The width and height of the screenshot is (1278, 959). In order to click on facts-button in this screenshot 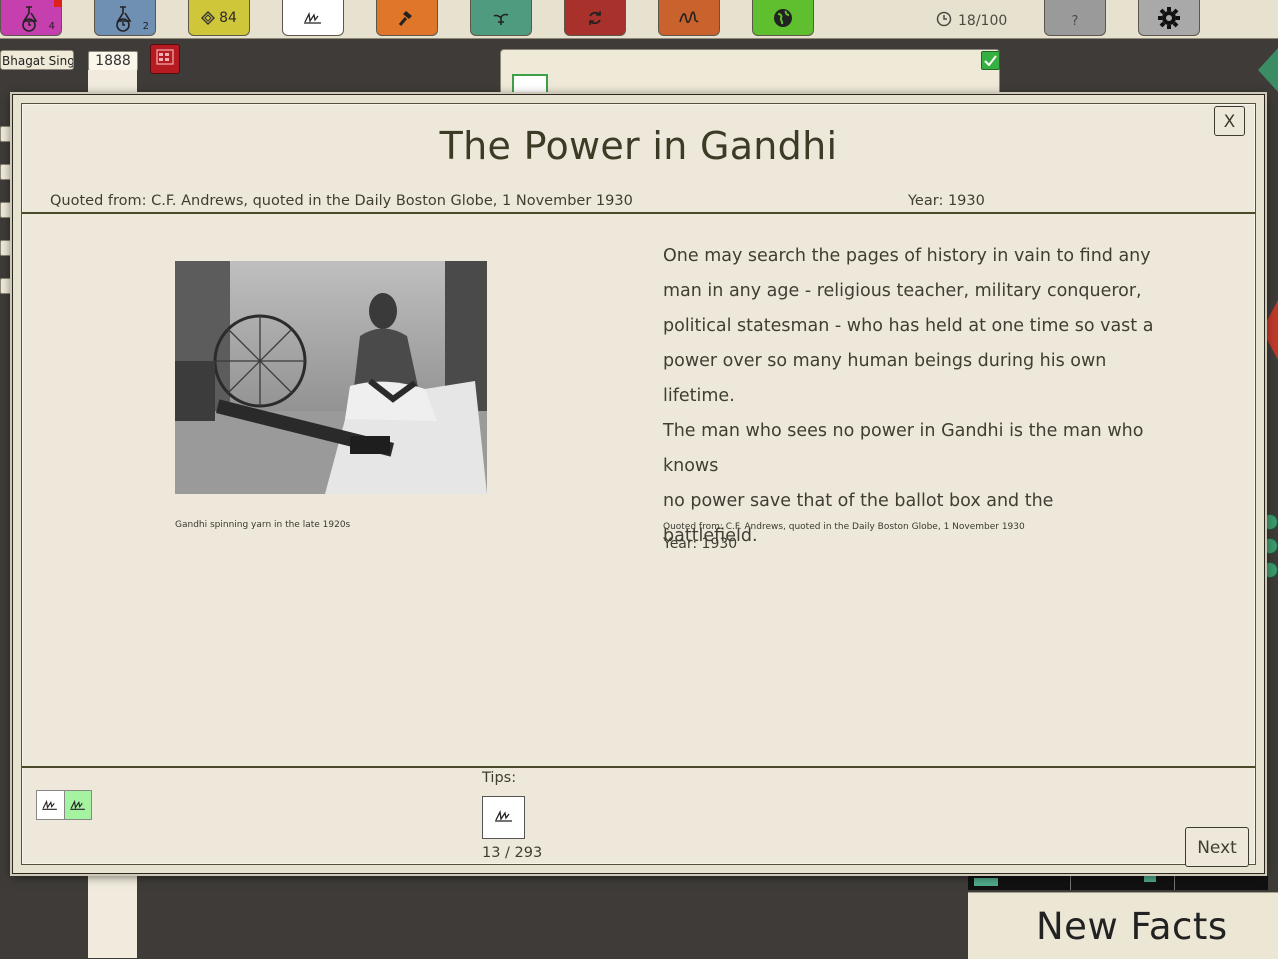, I will do `click(313, 18)`.